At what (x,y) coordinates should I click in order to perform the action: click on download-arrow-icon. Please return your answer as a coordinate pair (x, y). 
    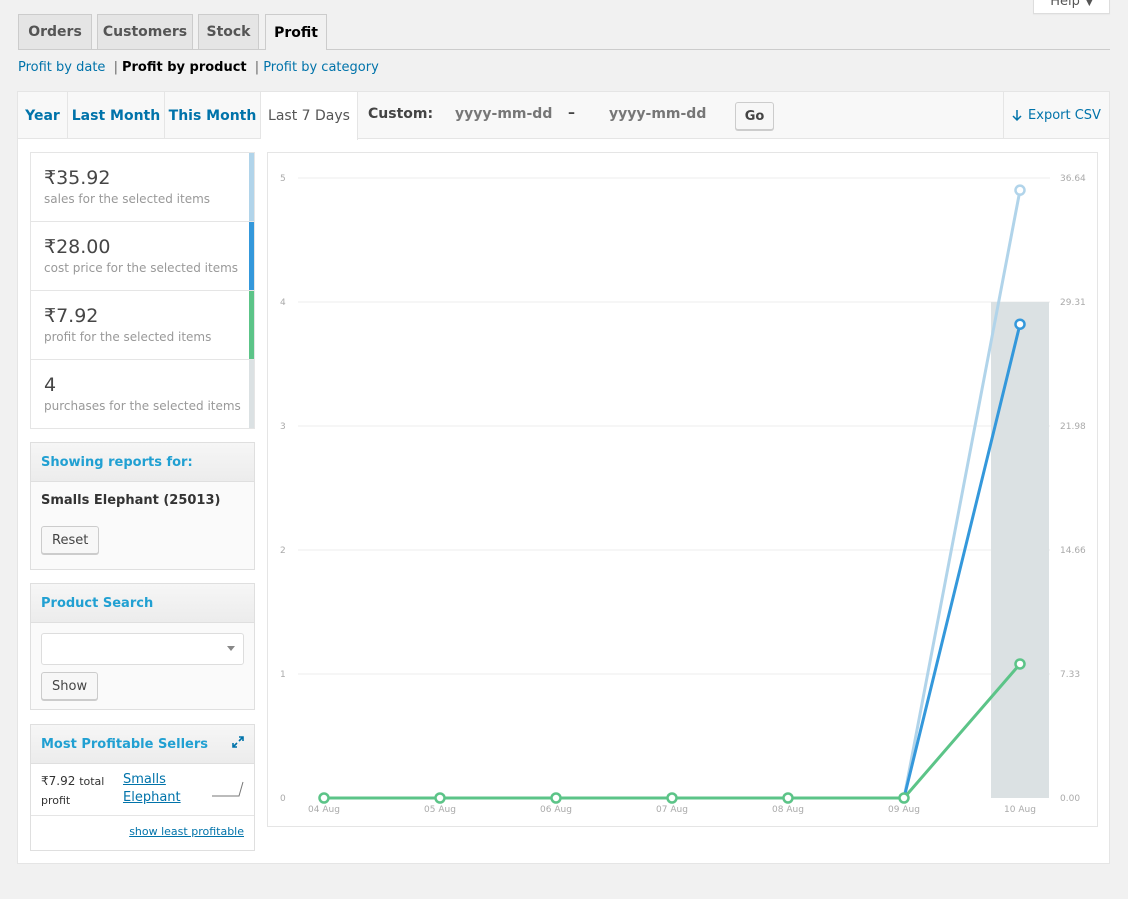
    Looking at the image, I should click on (1017, 115).